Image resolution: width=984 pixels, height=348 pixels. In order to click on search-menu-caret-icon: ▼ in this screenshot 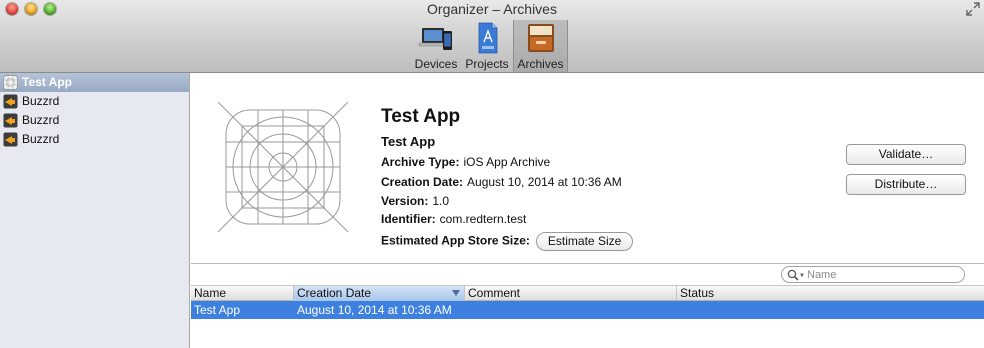, I will do `click(802, 276)`.